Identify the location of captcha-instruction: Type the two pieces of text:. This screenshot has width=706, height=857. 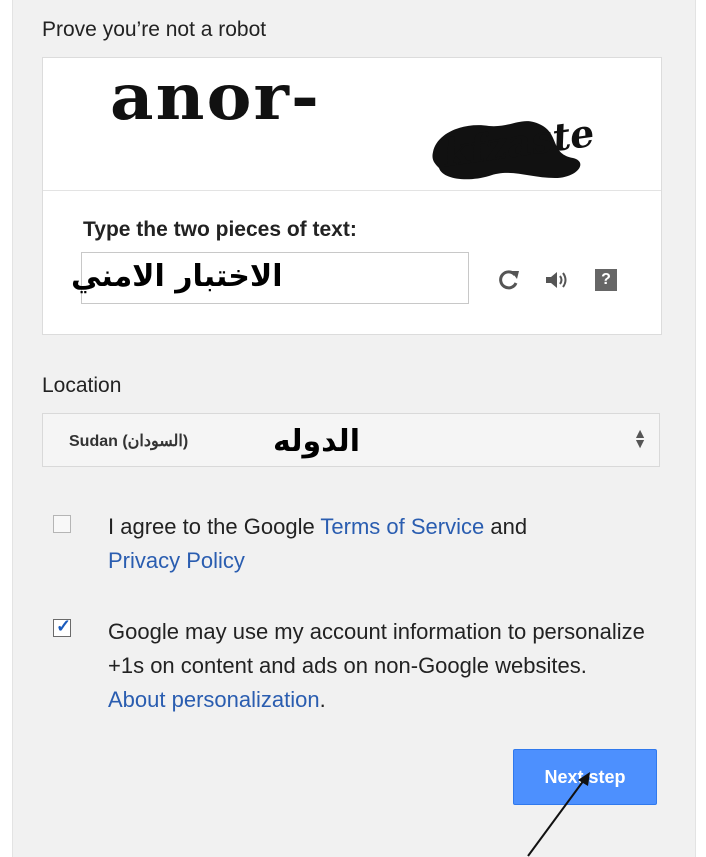
(220, 229).